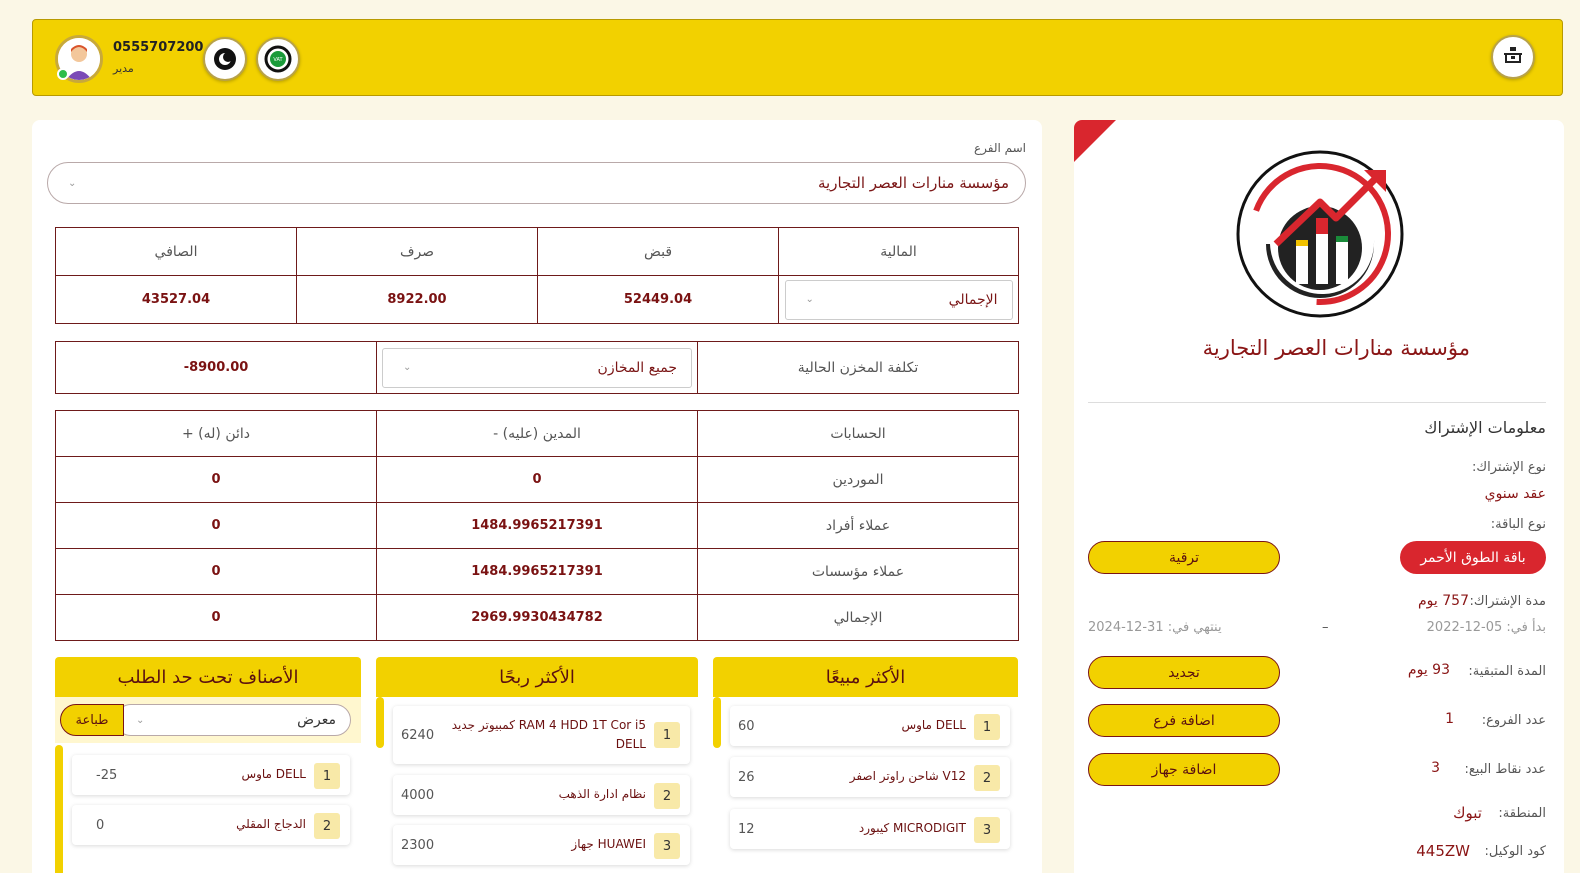 The image size is (1580, 873). What do you see at coordinates (999, 148) in the screenshot?
I see `branch-label: اسم الفرع` at bounding box center [999, 148].